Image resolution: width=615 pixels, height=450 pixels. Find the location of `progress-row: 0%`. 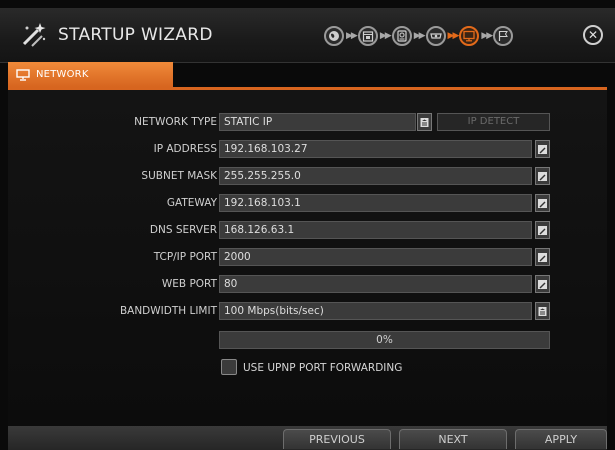

progress-row: 0% is located at coordinates (307, 340).